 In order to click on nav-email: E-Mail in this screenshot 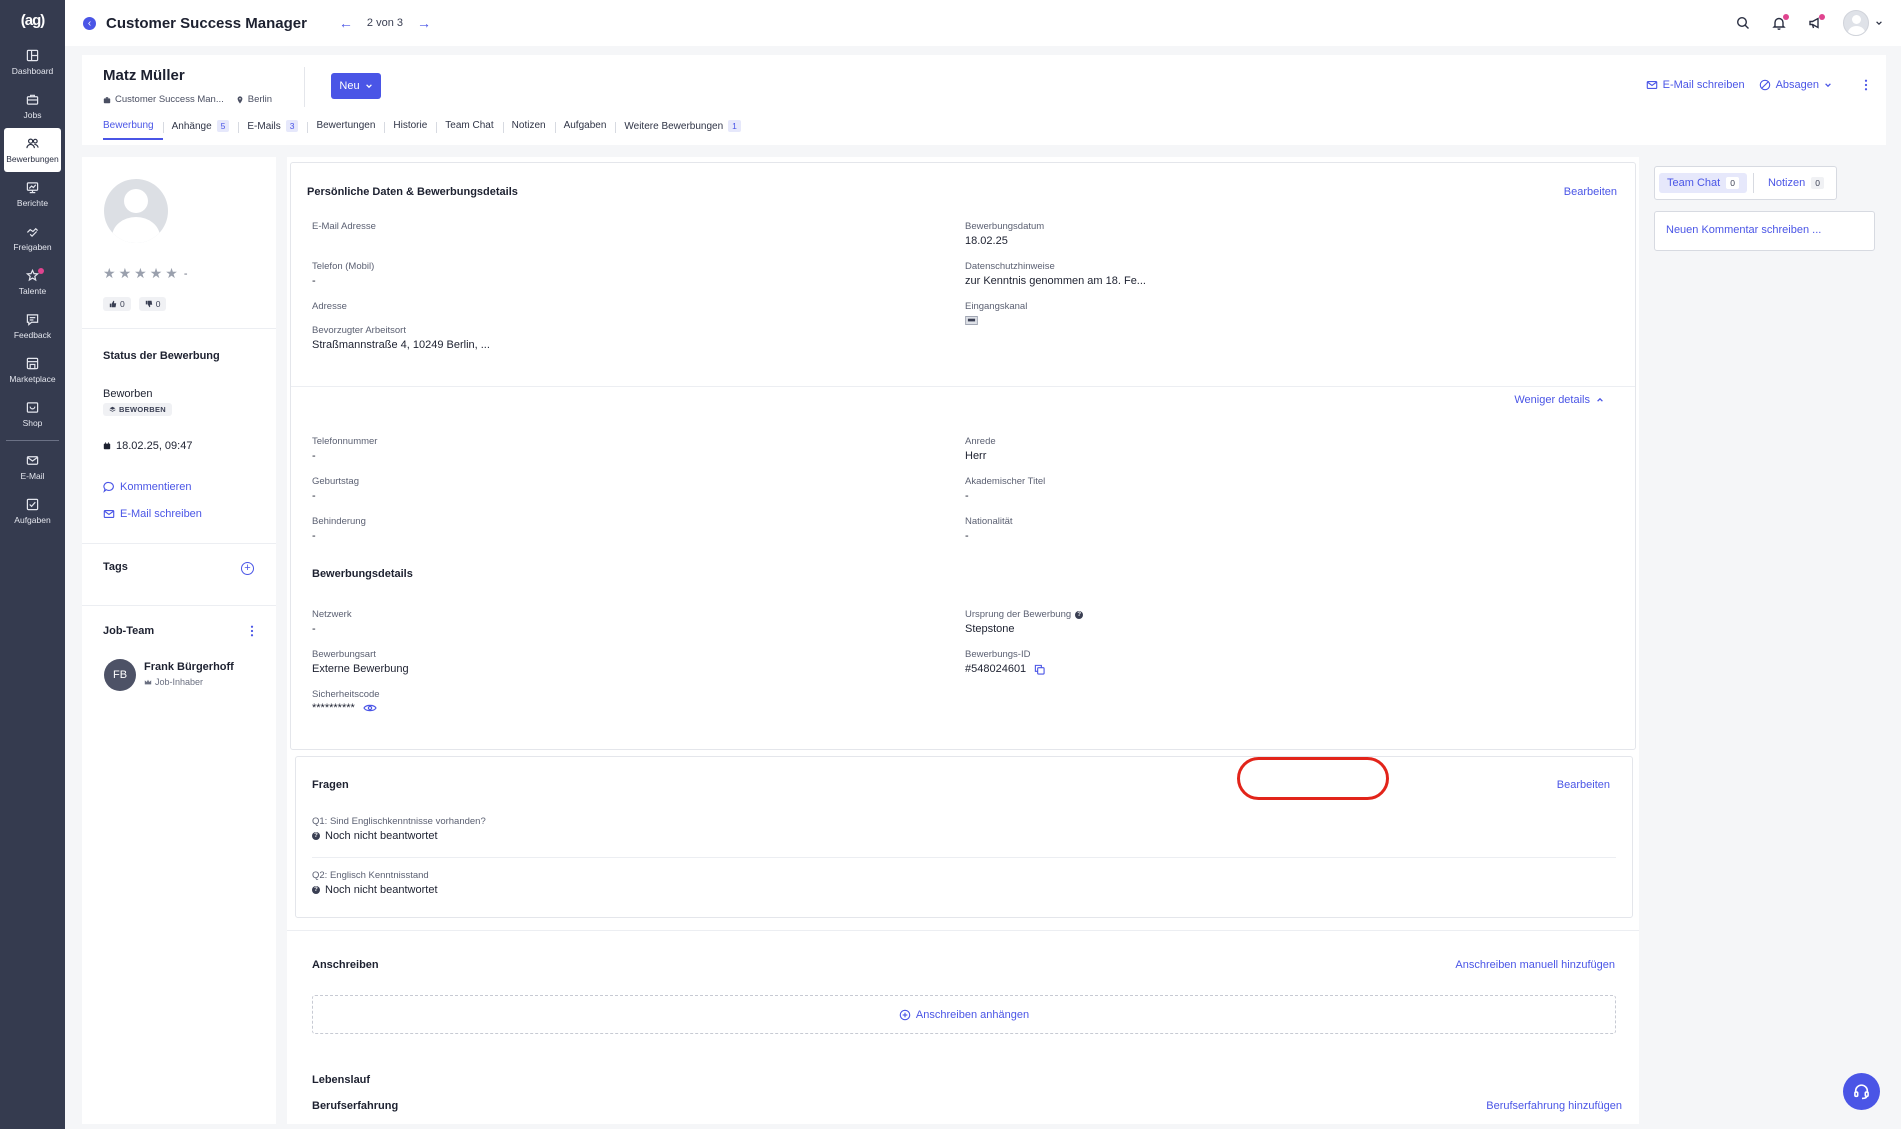, I will do `click(32, 467)`.